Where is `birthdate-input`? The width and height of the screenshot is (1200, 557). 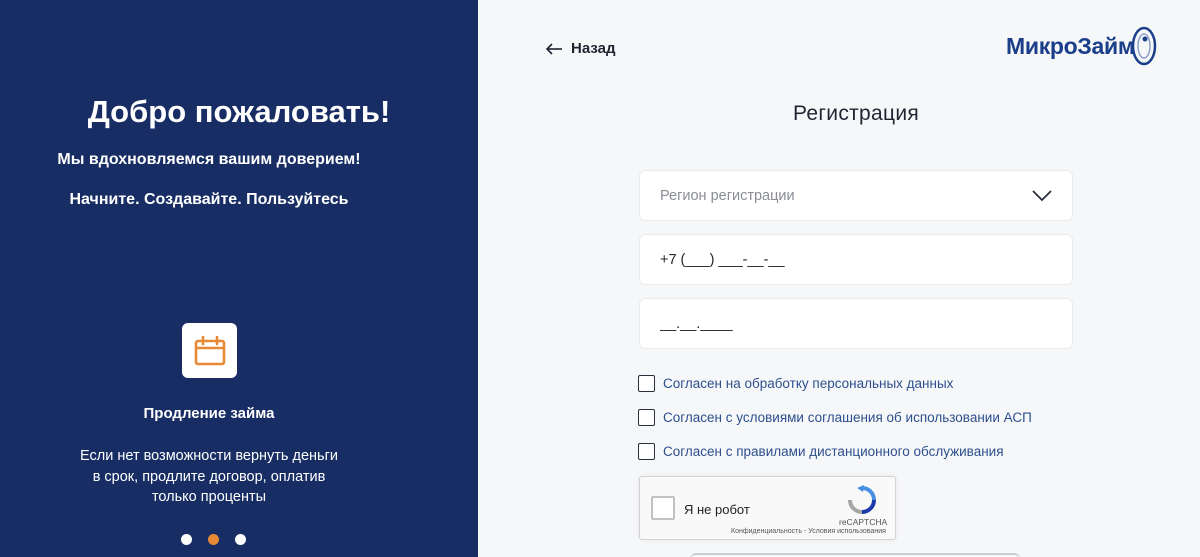
birthdate-input is located at coordinates (866, 323).